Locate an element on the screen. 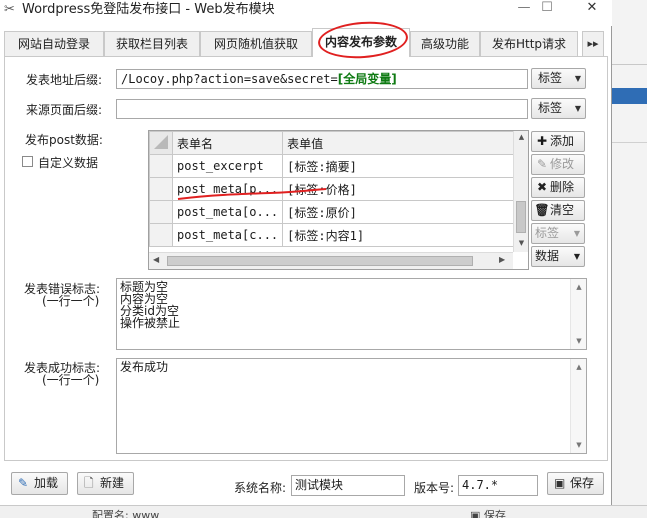 The height and width of the screenshot is (518, 647). tab-random-values: 网页随机值获取 is located at coordinates (256, 43).